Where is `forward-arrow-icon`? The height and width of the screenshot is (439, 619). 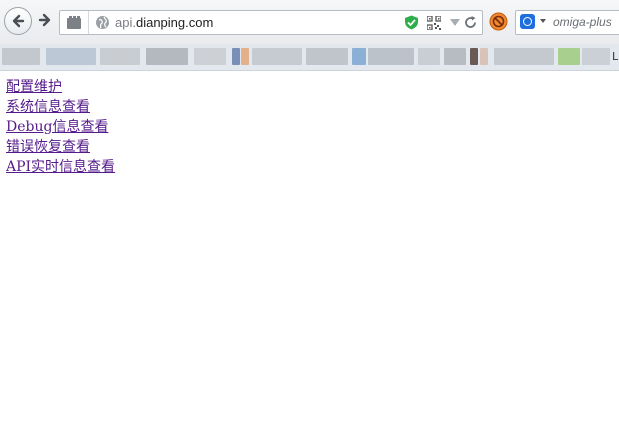 forward-arrow-icon is located at coordinates (44, 20).